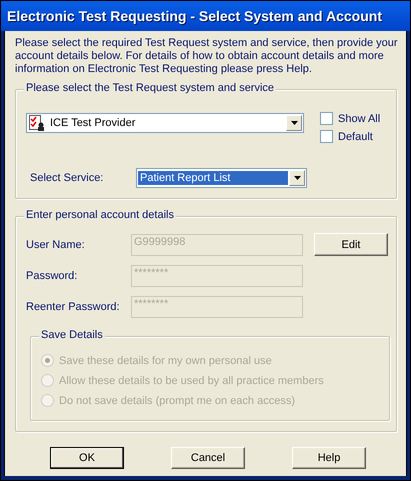  Describe the element at coordinates (56, 244) in the screenshot. I see `field-label: User Name:` at that location.